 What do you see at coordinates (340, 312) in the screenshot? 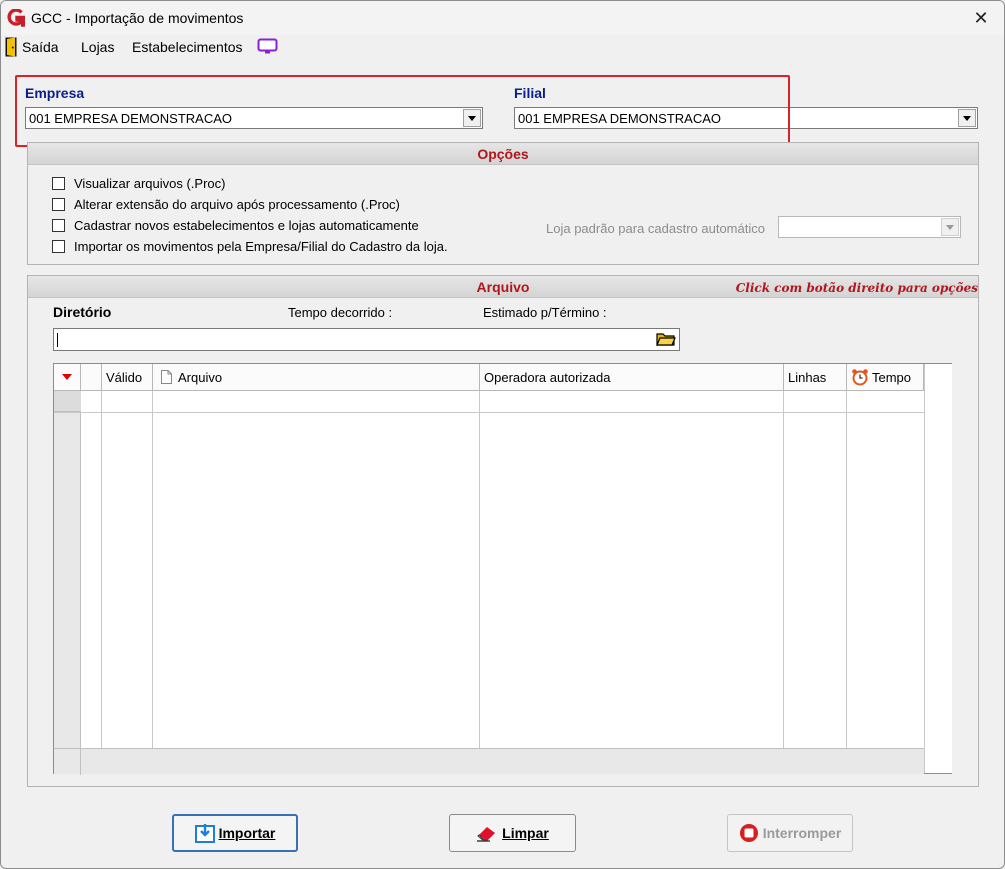
I see `tempo-decorrido-label: Tempo decorrido :` at bounding box center [340, 312].